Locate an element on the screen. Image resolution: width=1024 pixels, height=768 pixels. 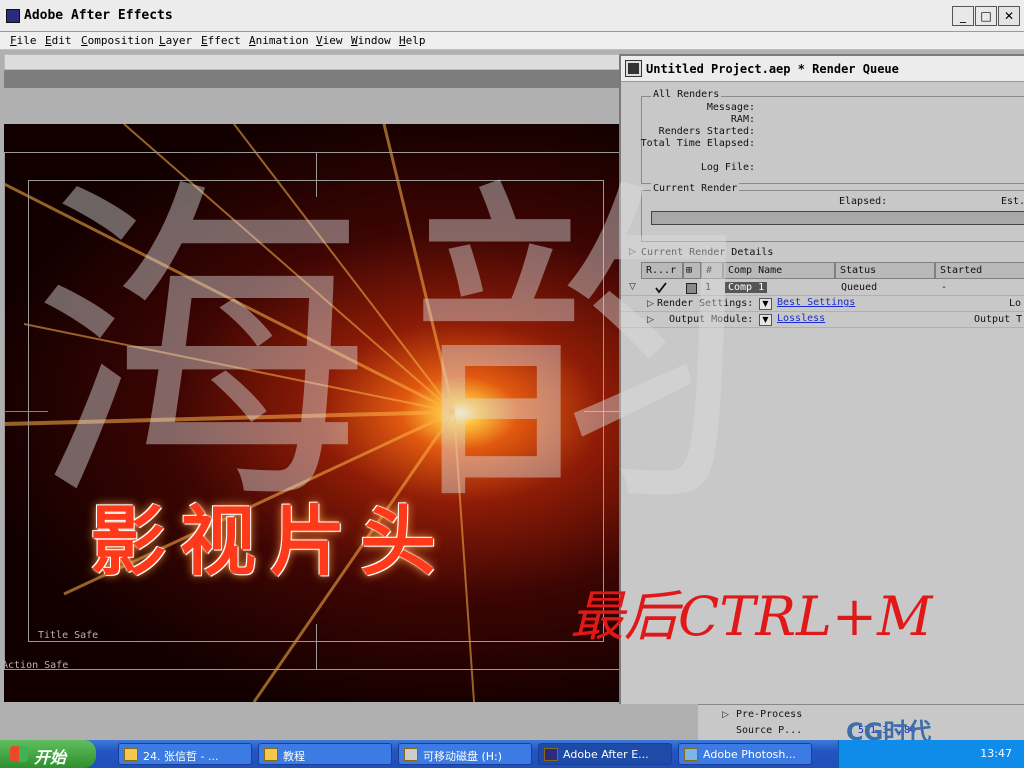
start-button: 开始 is located at coordinates (48, 754).